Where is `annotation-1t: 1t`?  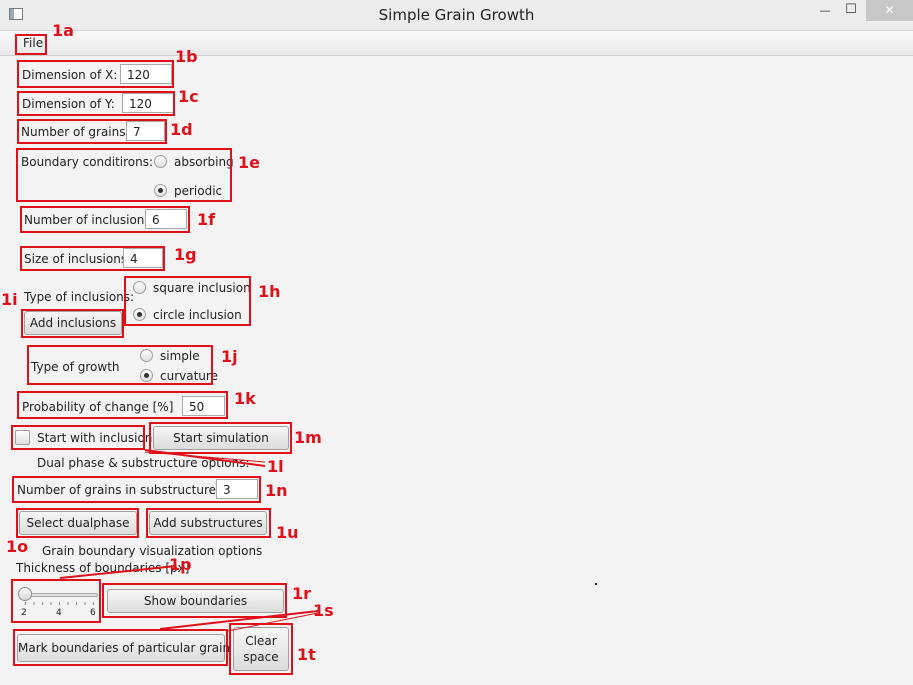
annotation-1t: 1t is located at coordinates (306, 654).